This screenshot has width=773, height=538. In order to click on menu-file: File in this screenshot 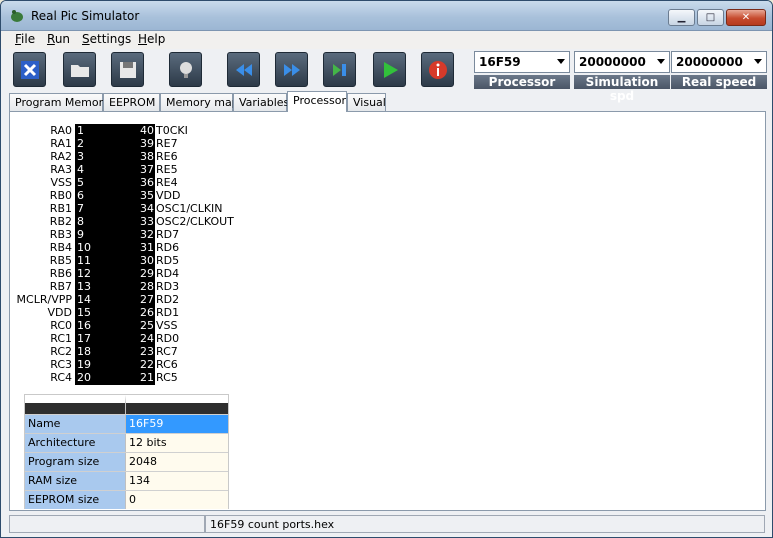, I will do `click(25, 39)`.